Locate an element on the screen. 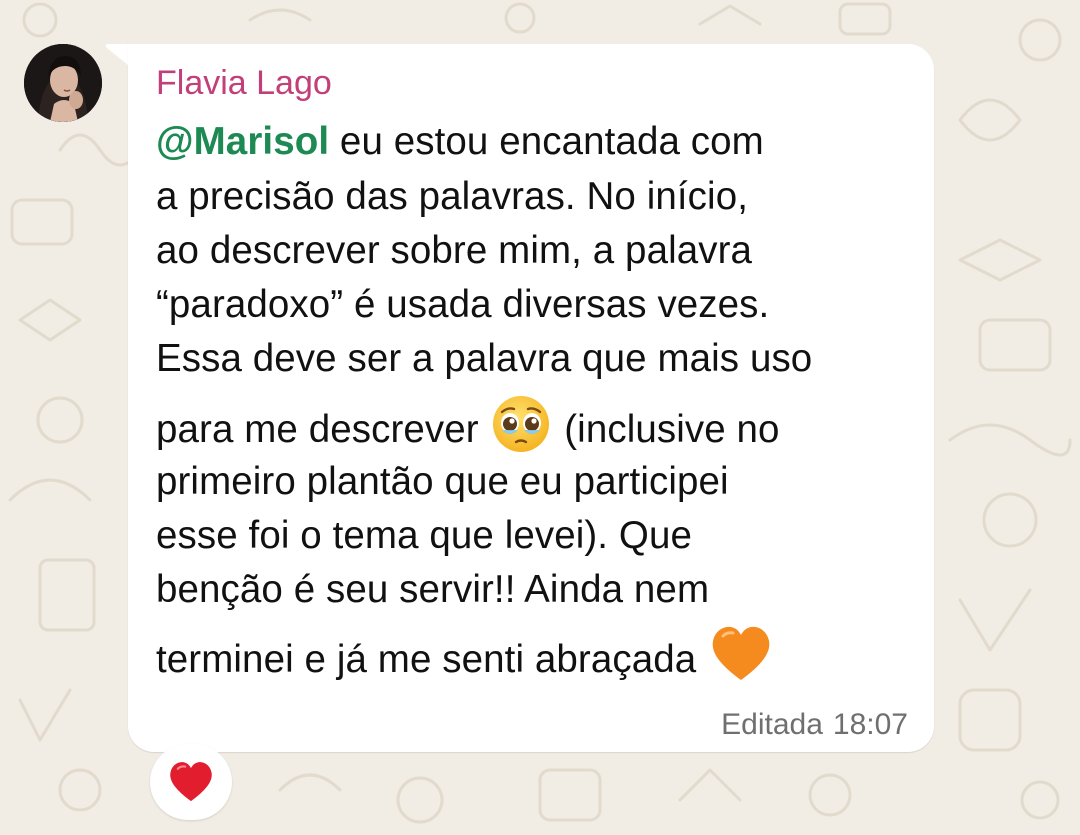 This screenshot has height=835, width=1080. message-line: @Marisol eu estou encantada com is located at coordinates (460, 142).